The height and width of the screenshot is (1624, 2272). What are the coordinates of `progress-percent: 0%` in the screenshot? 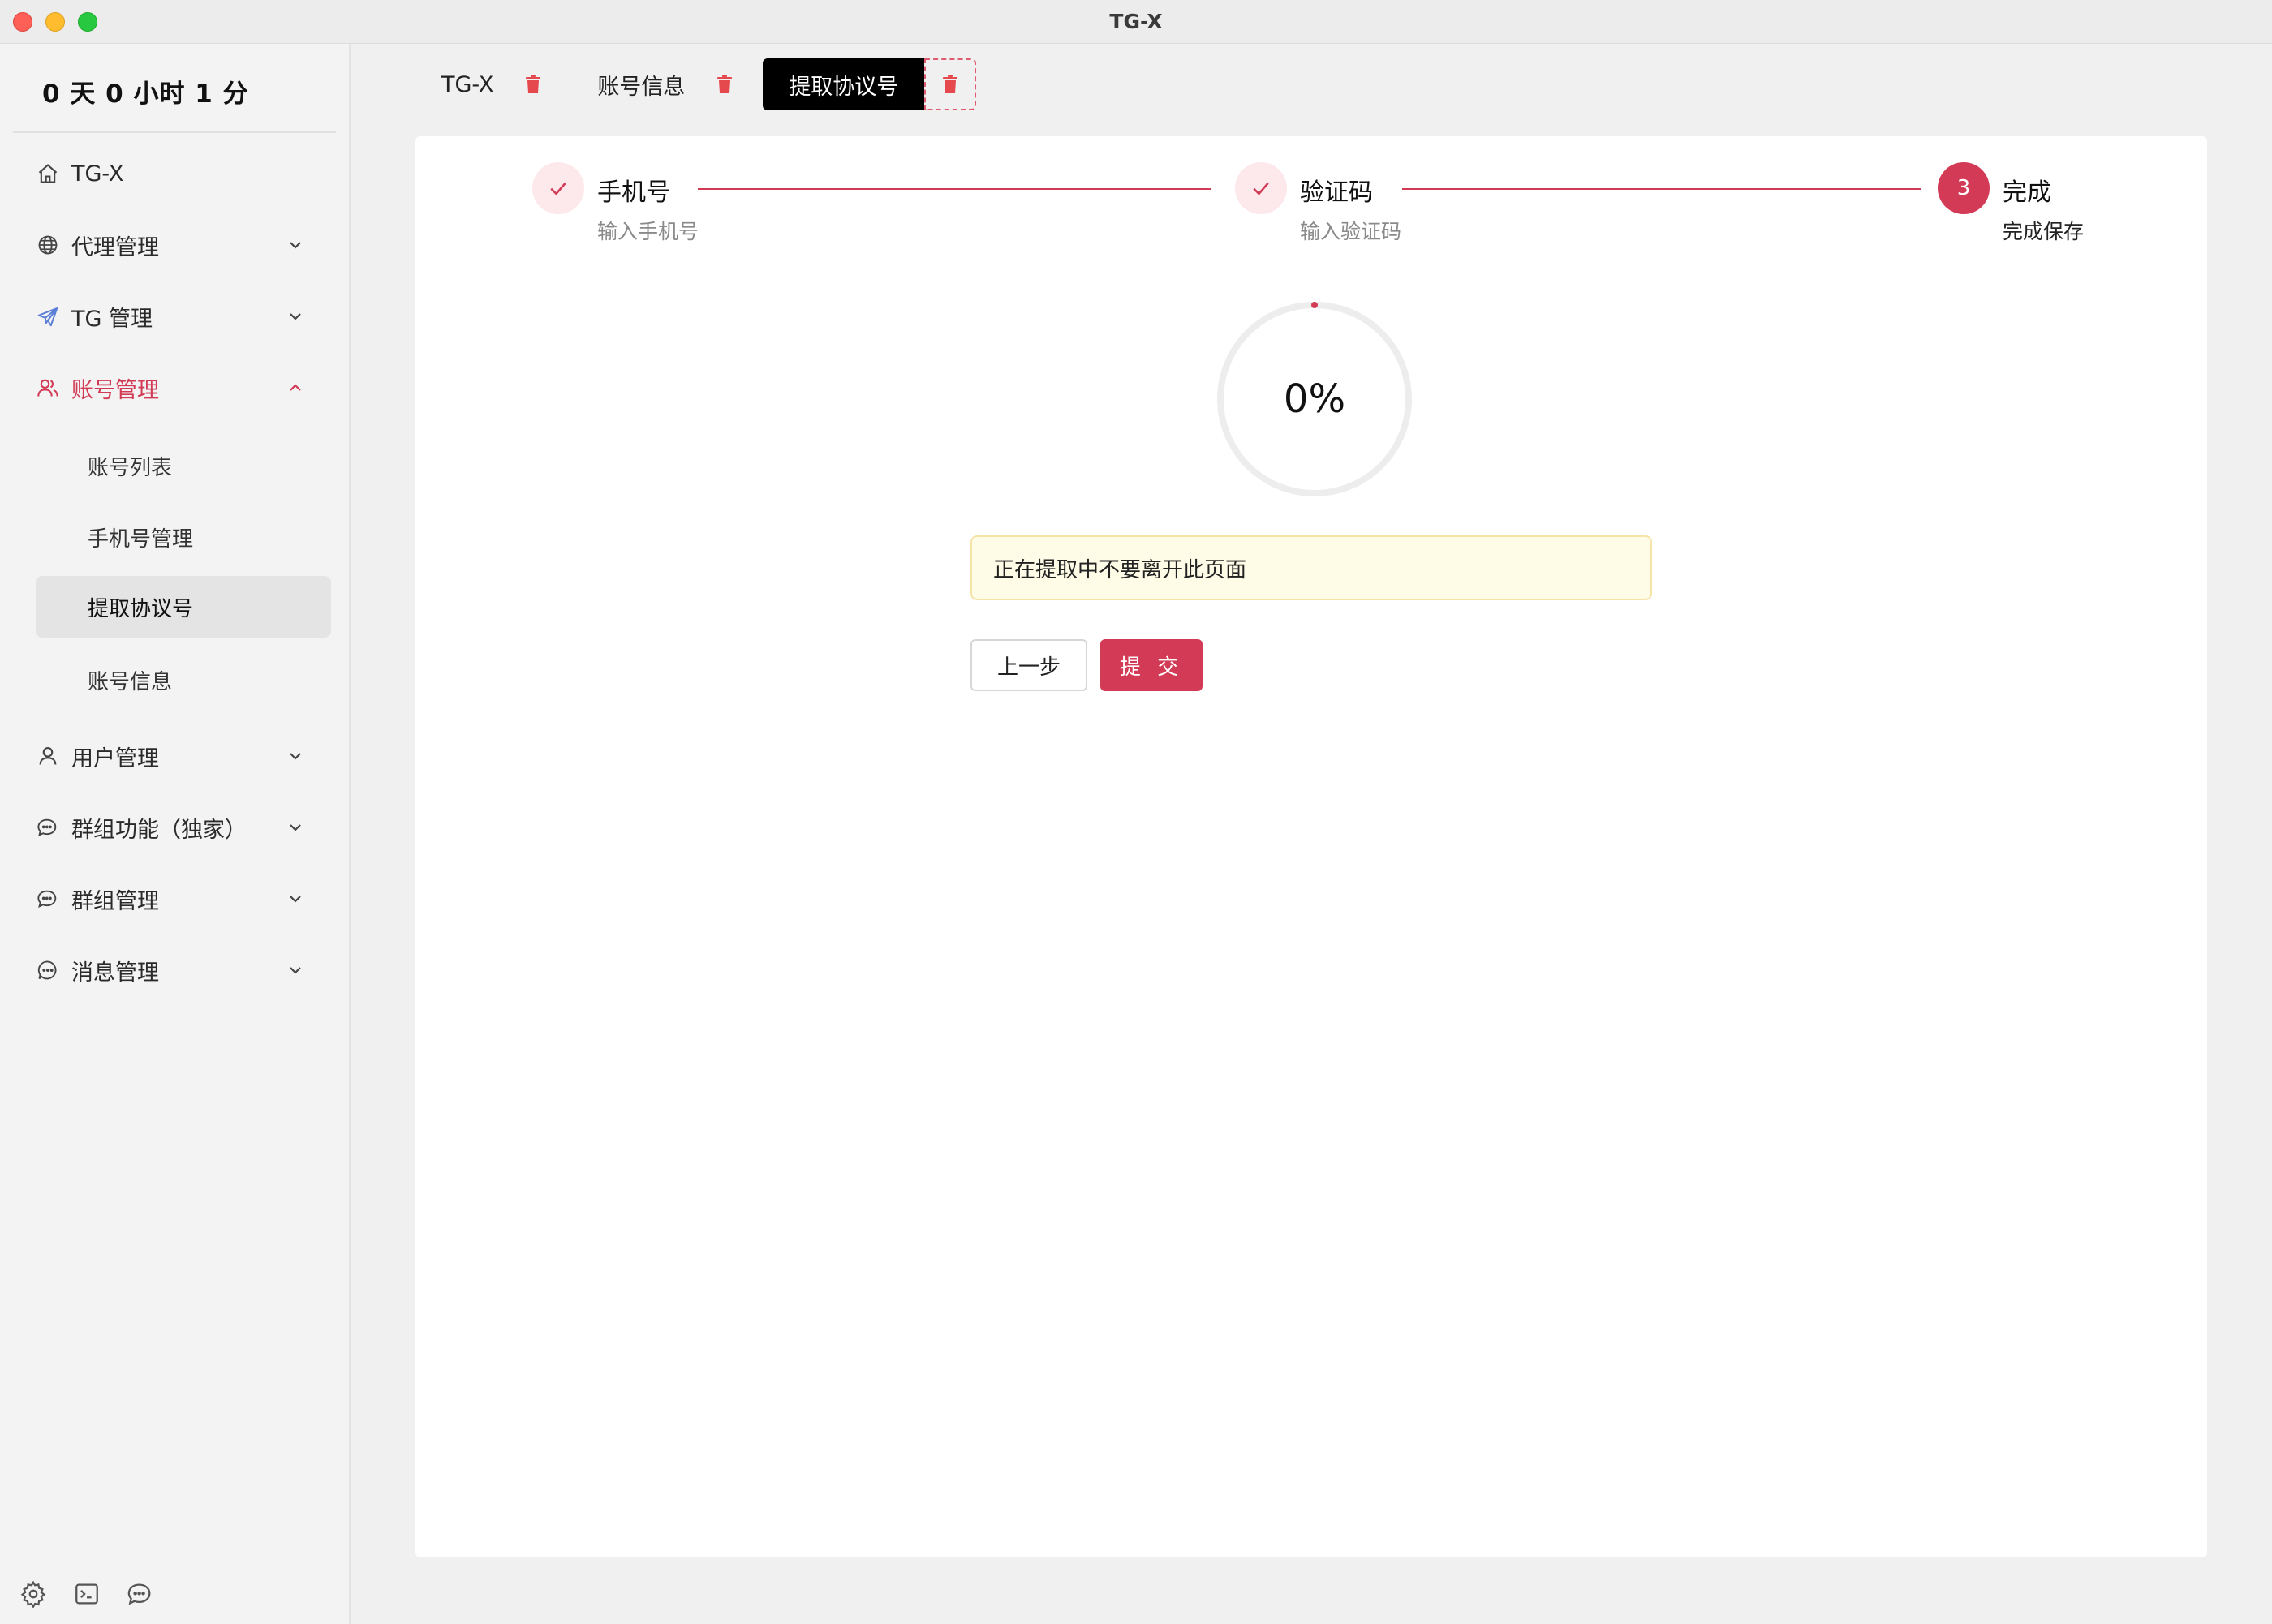 It's located at (1314, 399).